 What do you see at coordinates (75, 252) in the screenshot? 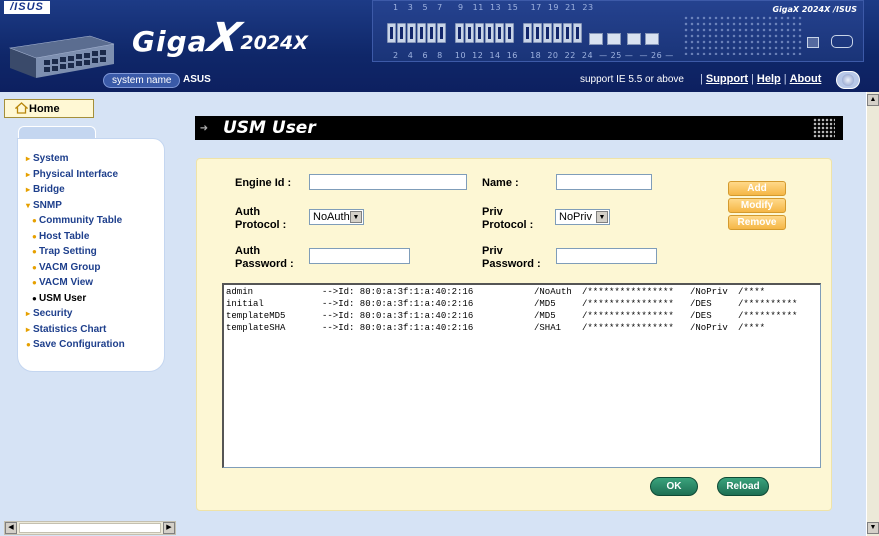
I see `sidebar-item: ● Trap Setting` at bounding box center [75, 252].